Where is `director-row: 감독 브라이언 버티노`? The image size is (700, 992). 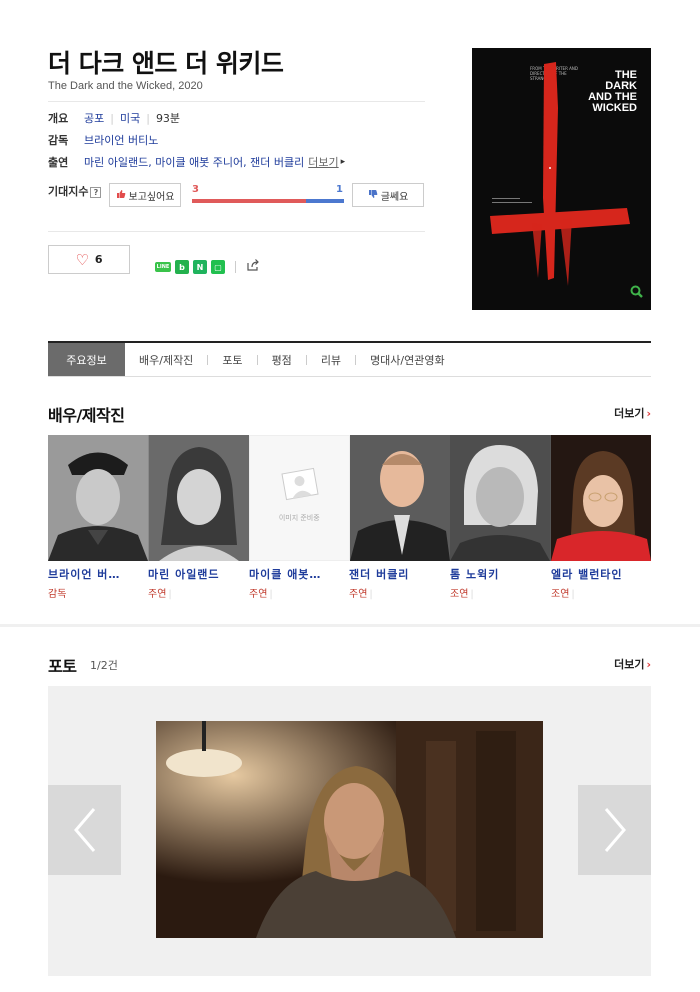
director-row: 감독 브라이언 버티노 is located at coordinates (103, 140).